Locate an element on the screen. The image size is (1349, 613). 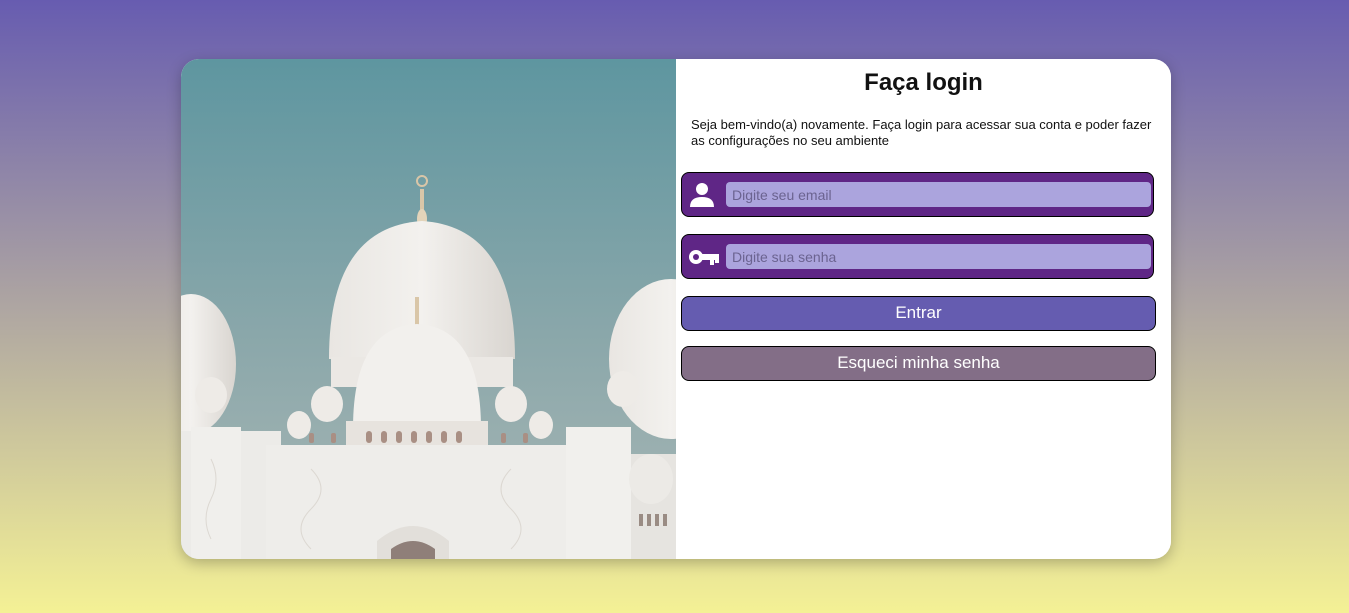
page-title: Faça login is located at coordinates (923, 82).